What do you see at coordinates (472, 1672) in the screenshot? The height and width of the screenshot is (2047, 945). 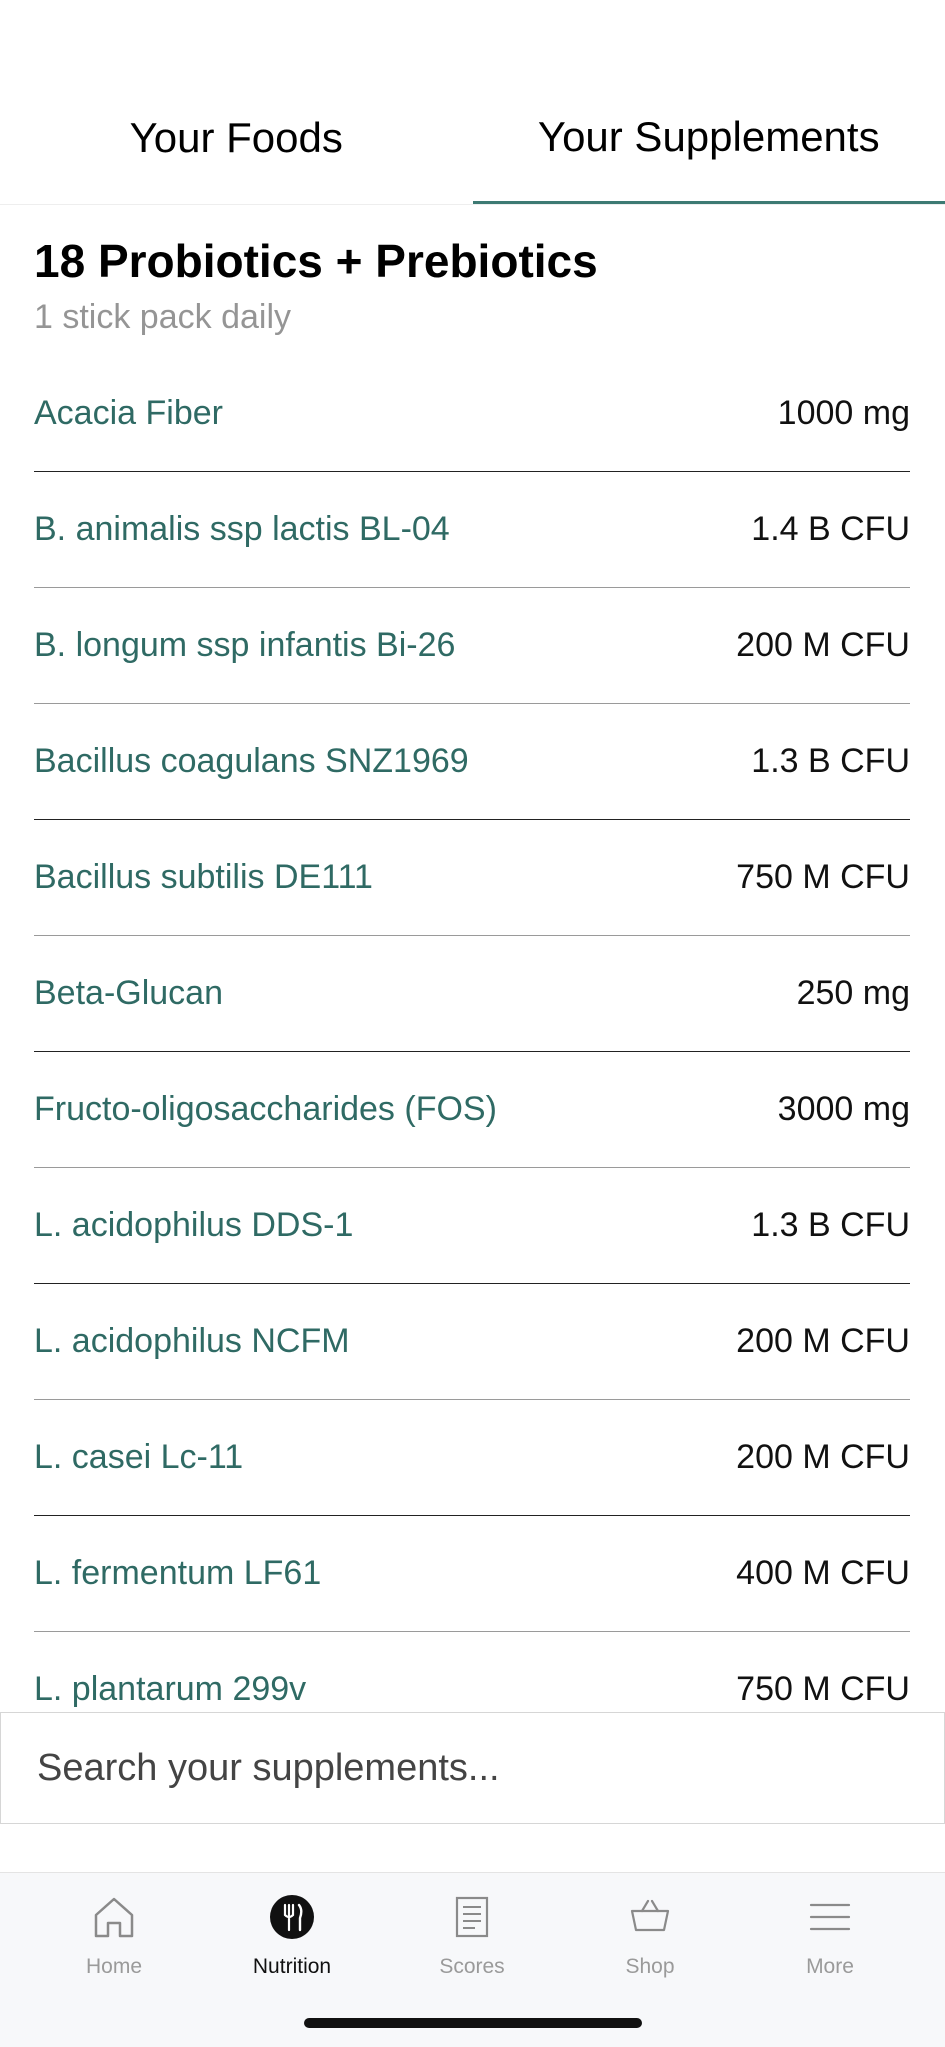 I see `list-item: L. plantarum 299v 750 M CFU` at bounding box center [472, 1672].